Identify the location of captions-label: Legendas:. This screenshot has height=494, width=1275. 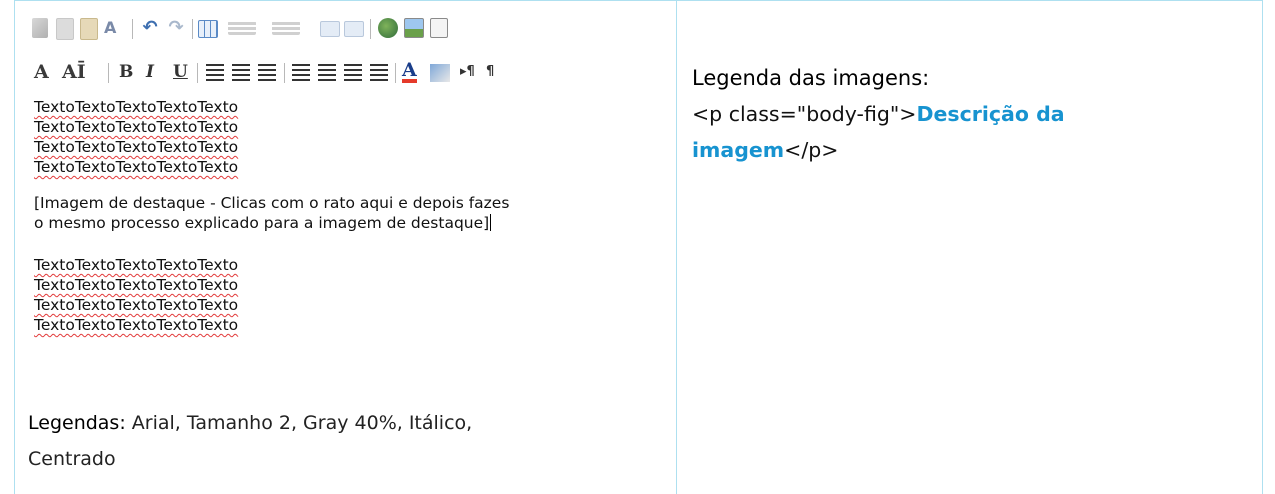
(77, 423).